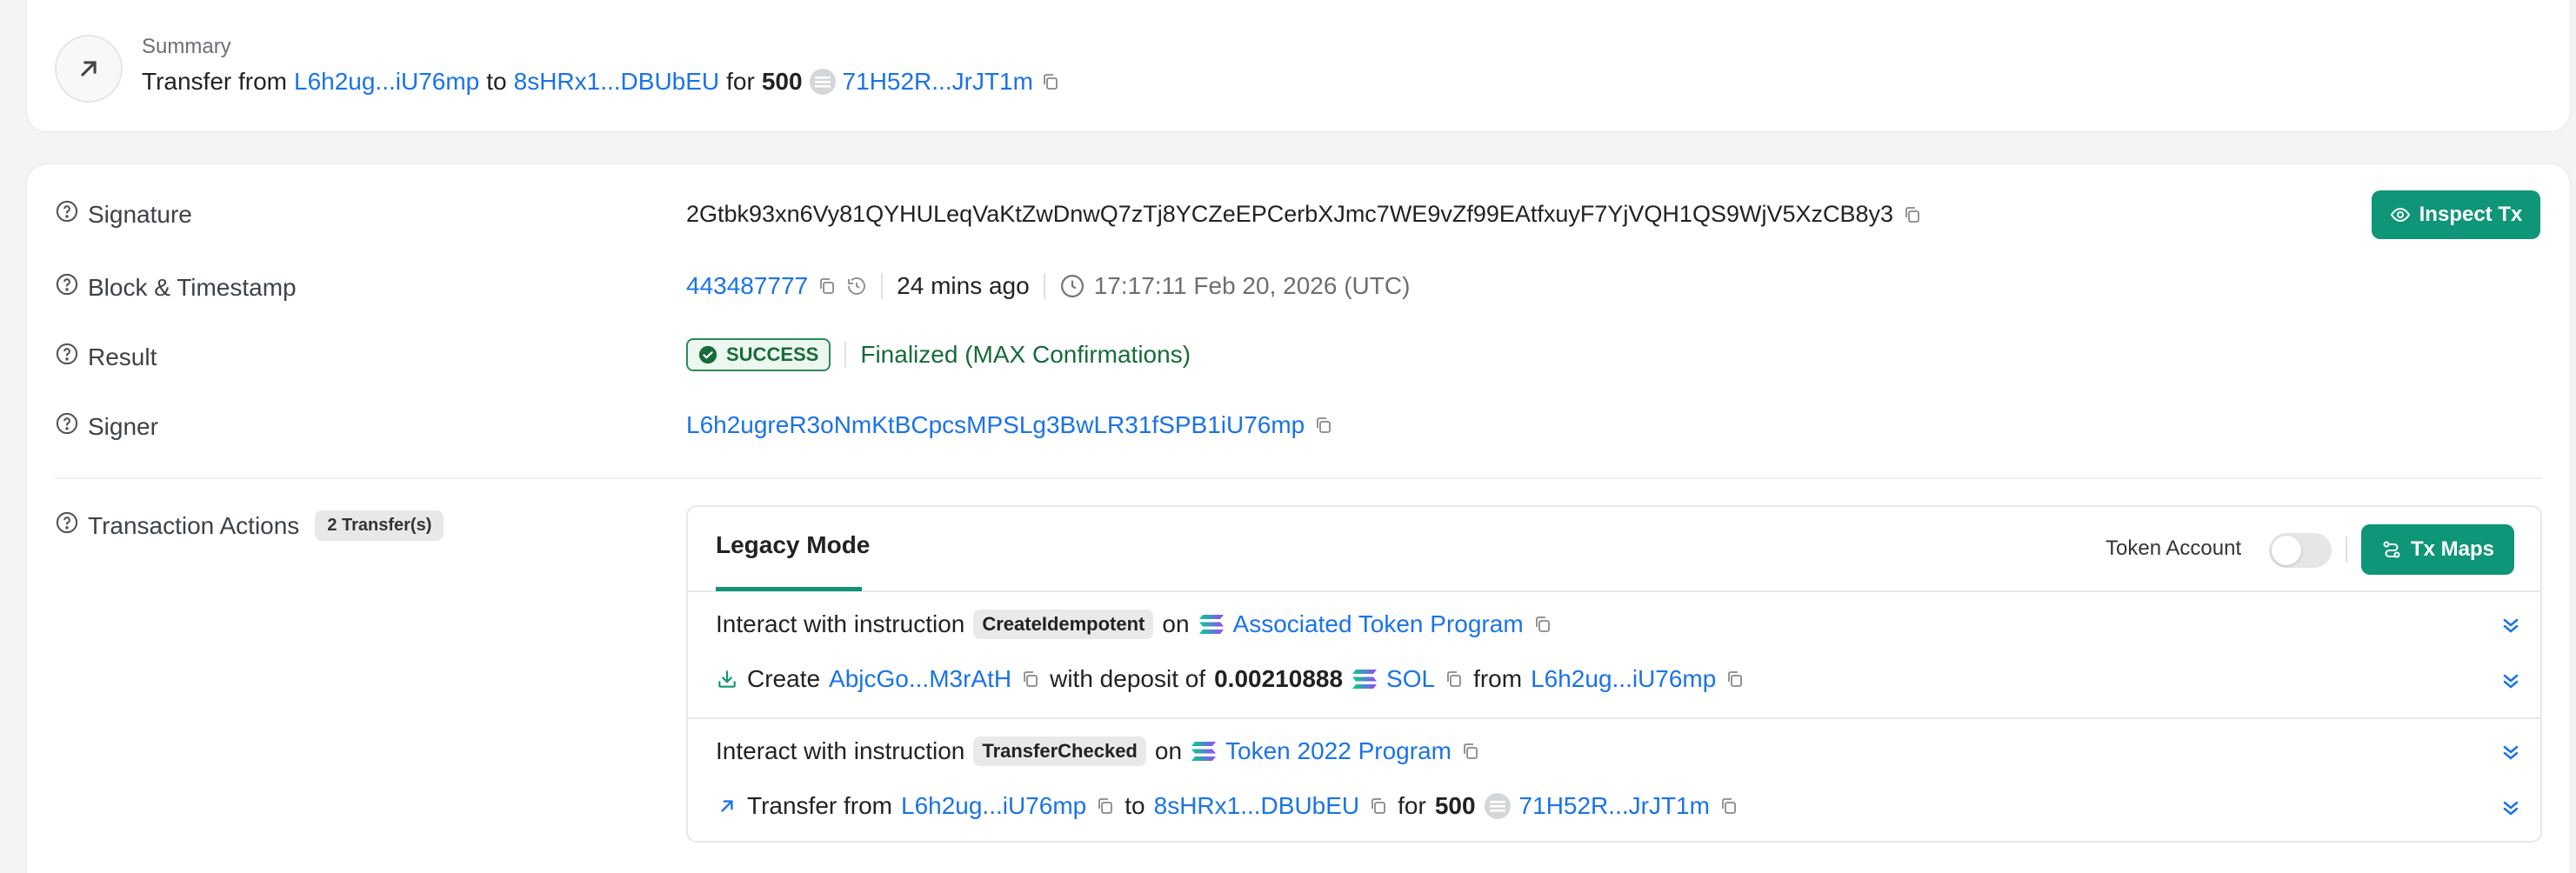  I want to click on block-number-link: 443487777, so click(747, 286).